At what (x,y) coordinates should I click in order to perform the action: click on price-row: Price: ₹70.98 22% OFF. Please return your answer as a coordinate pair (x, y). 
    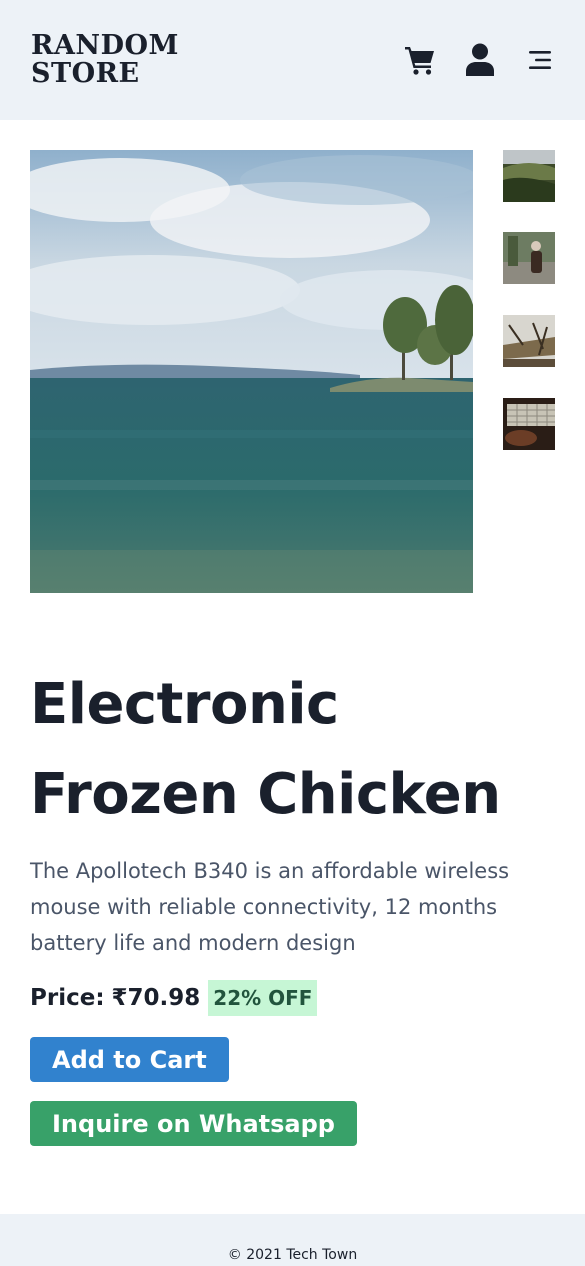
    Looking at the image, I should click on (174, 998).